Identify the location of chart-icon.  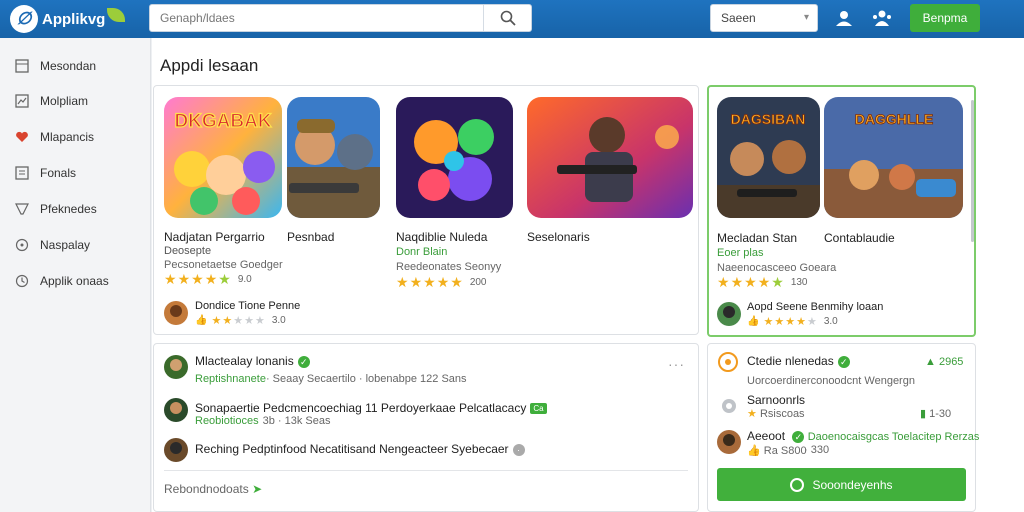
(22, 101).